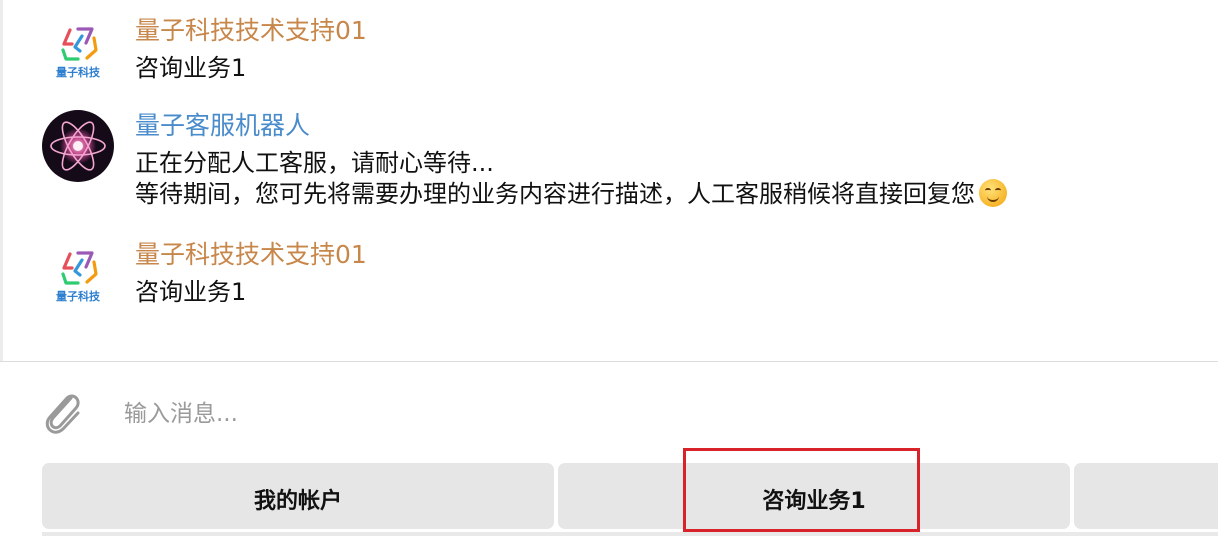  Describe the element at coordinates (993, 193) in the screenshot. I see `smiling-face-emoji-icon` at that location.